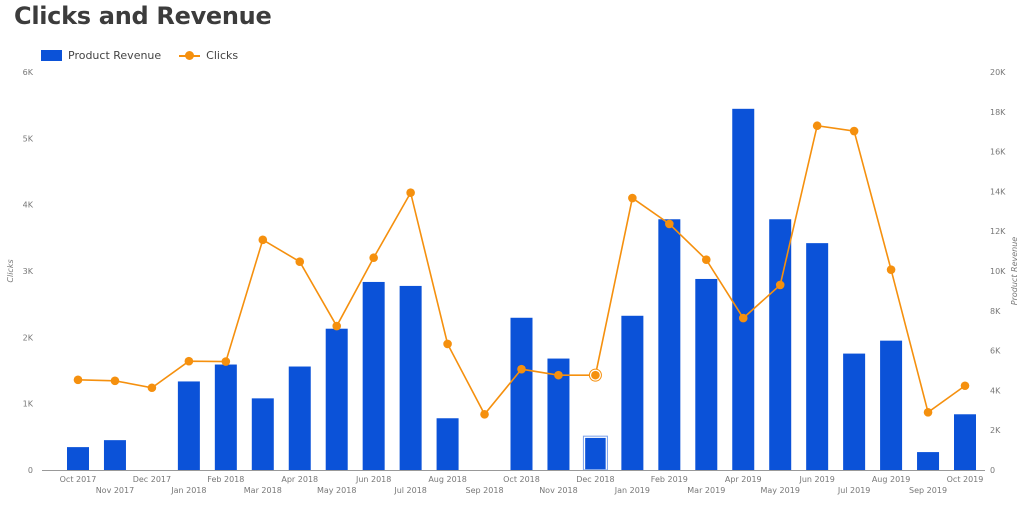 This screenshot has height=507, width=1024. Describe the element at coordinates (995, 430) in the screenshot. I see `right-axis-tick: 2K` at that location.